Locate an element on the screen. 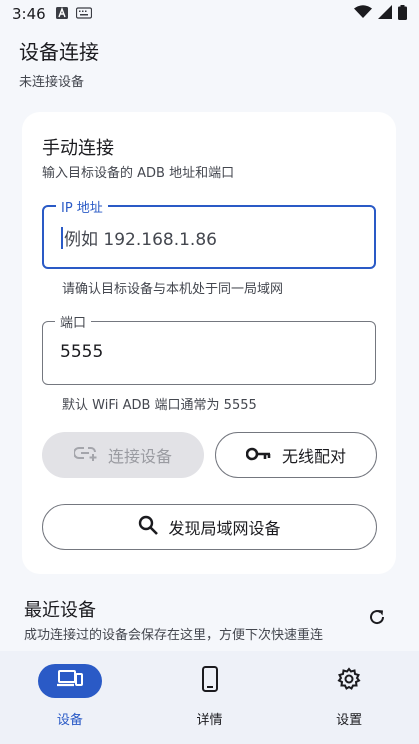  key-icon is located at coordinates (258, 455).